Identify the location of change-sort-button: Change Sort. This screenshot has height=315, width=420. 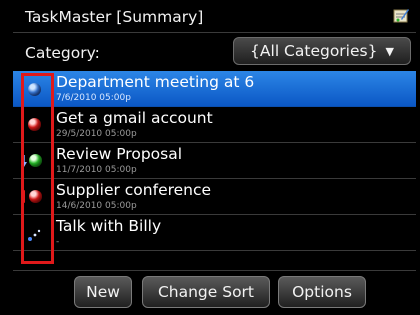
(206, 292).